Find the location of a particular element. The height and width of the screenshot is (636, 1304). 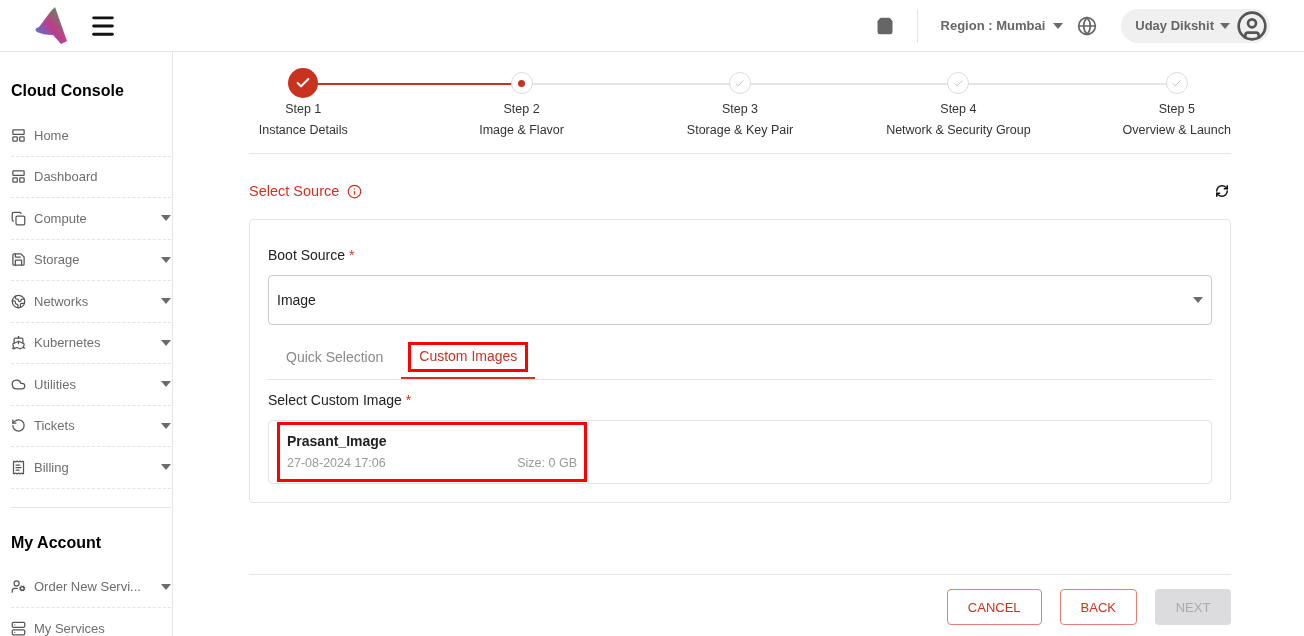

action-button: CANCEL is located at coordinates (994, 607).